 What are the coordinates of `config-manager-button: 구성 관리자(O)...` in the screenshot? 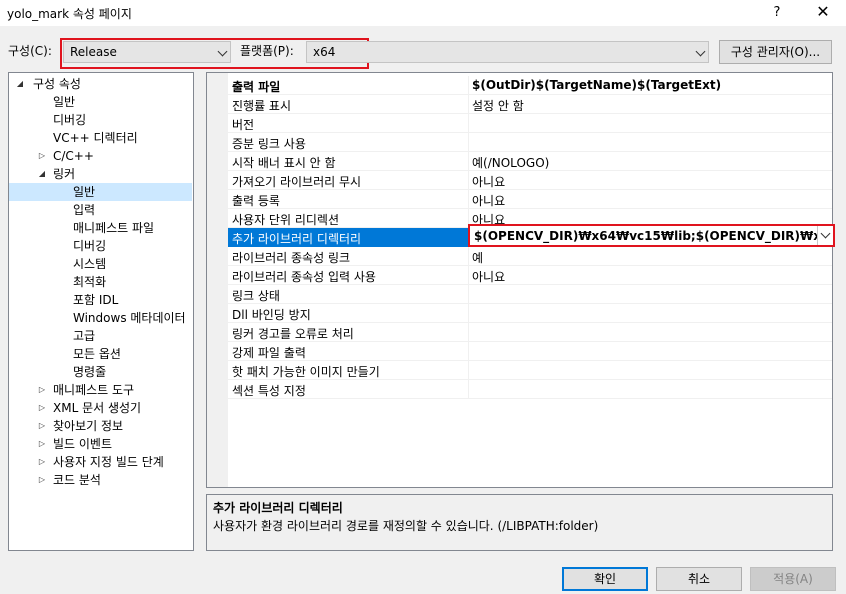 It's located at (775, 52).